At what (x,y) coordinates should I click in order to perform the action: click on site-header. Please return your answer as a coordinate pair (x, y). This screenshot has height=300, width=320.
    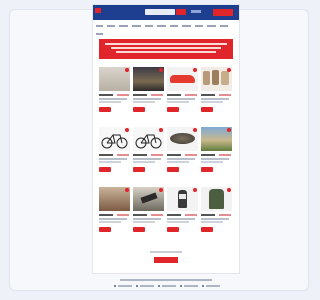
    Looking at the image, I should click on (166, 12).